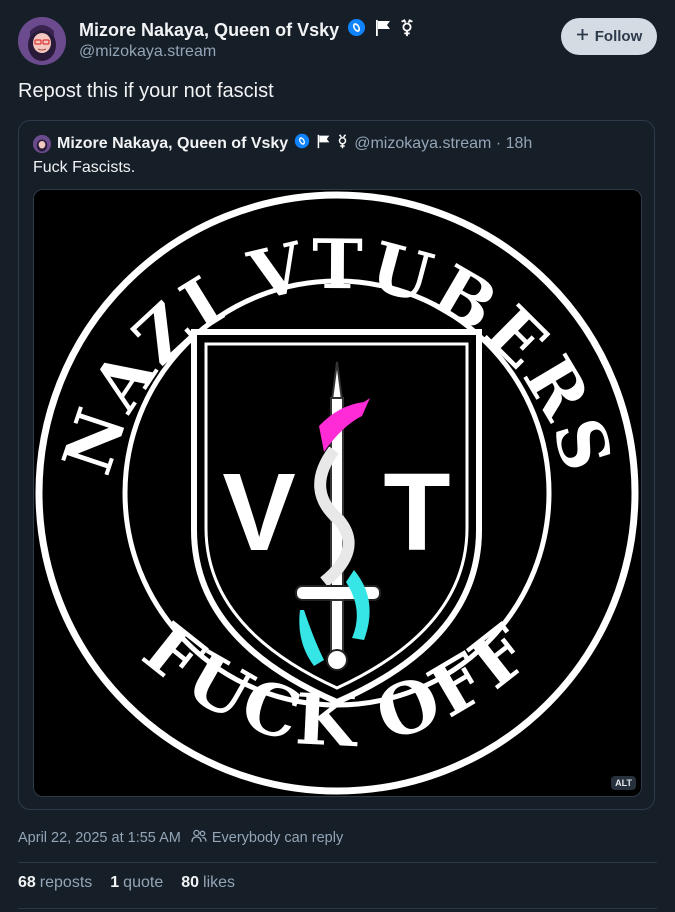  I want to click on author-name-row: Mizore Nakaya, Queen of Vsky, so click(246, 30).